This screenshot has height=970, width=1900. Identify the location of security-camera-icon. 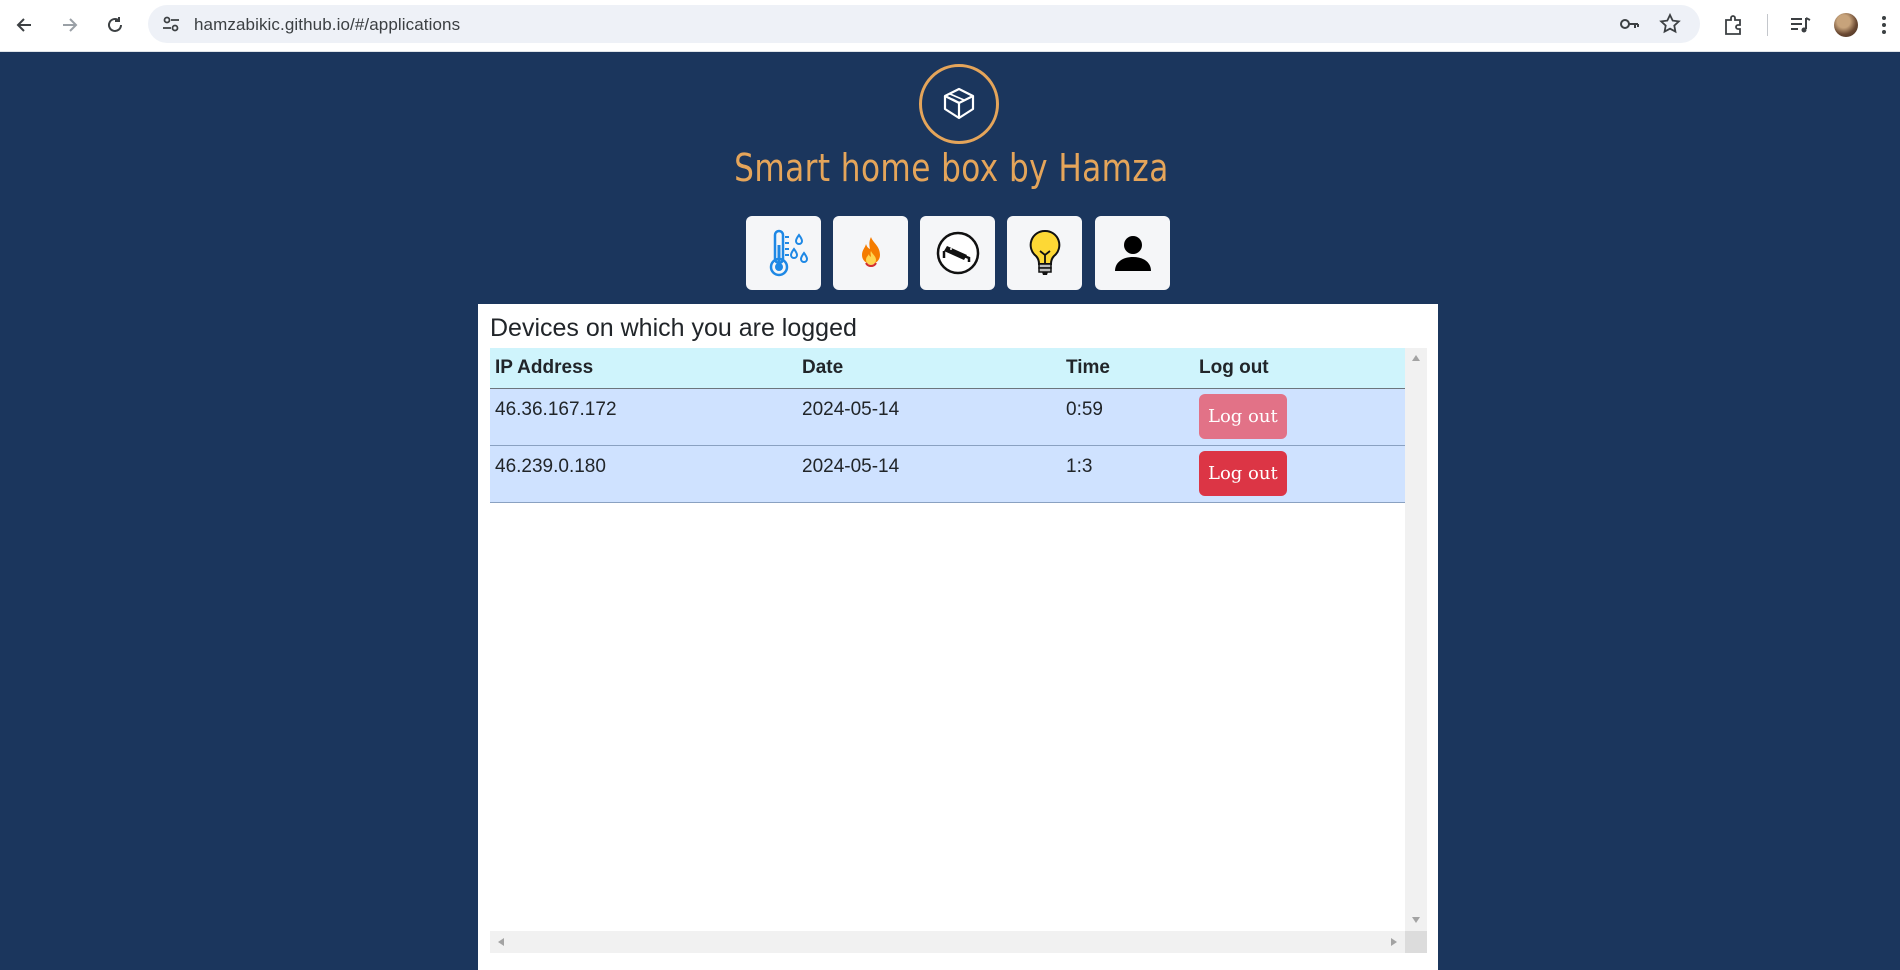
(957, 253).